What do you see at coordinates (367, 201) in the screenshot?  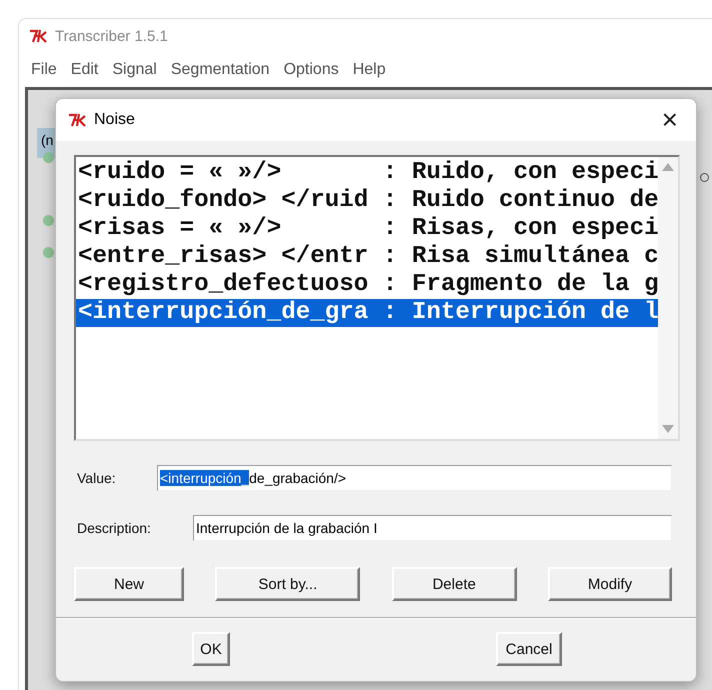 I see `list-item: <ruido_fondo> </ruid : Ruido continuo de` at bounding box center [367, 201].